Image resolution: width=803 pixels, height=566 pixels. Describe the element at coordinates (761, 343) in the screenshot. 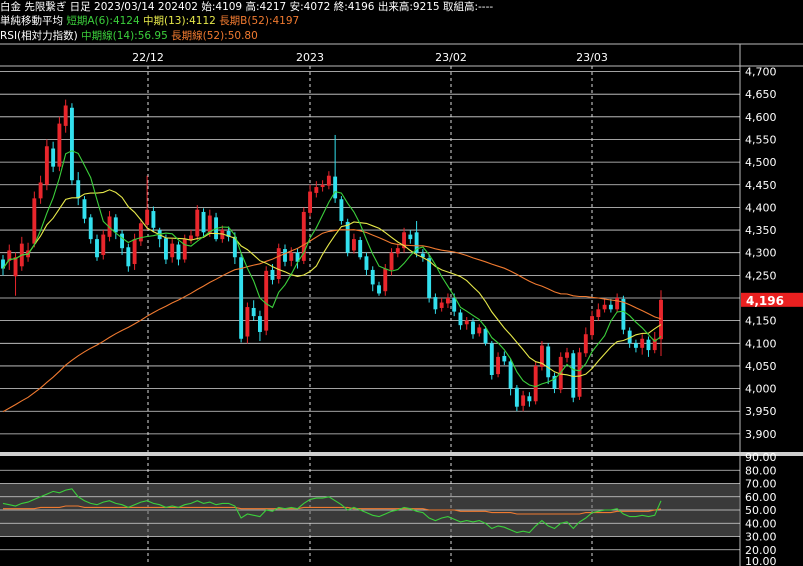

I see `price-tick-label: 4,100` at that location.